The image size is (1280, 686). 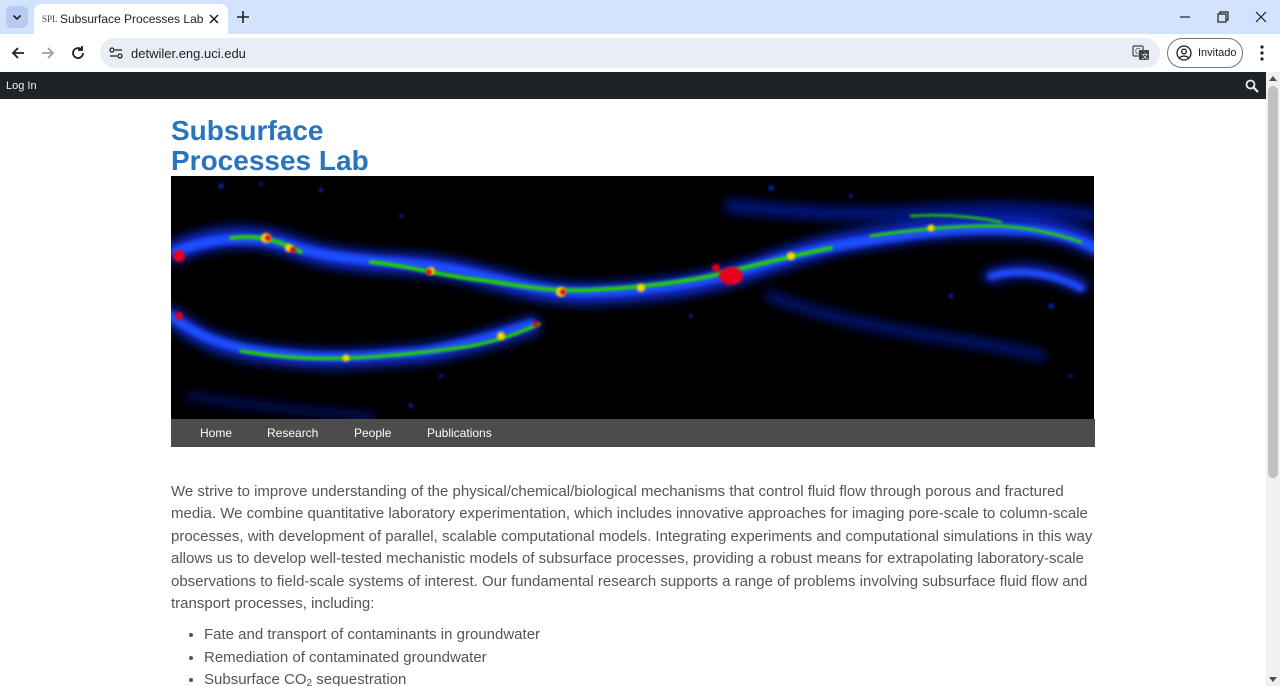 What do you see at coordinates (650, 677) in the screenshot?
I see `list-item: Subsurface CO2 sequestration` at bounding box center [650, 677].